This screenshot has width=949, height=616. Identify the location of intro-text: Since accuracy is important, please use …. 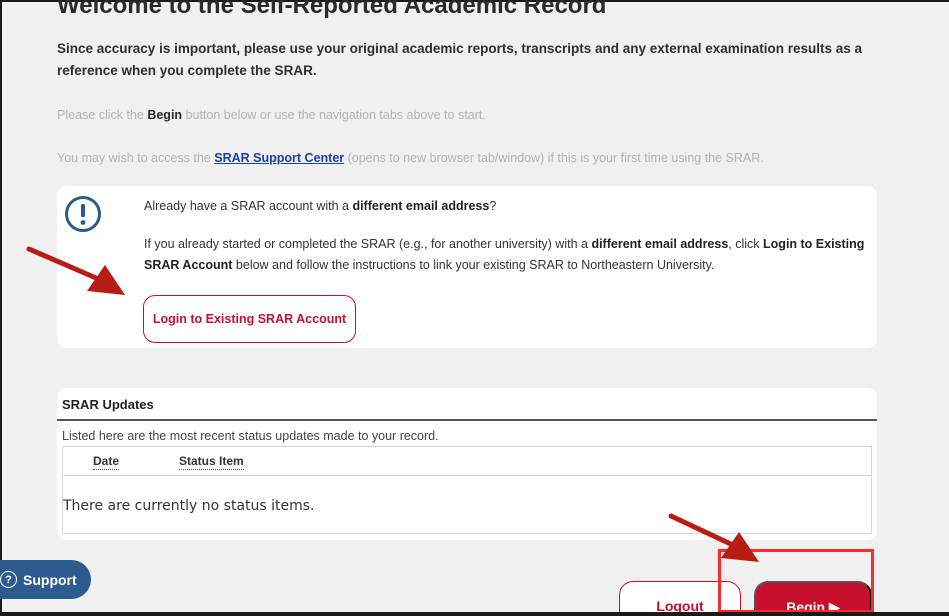
(460, 59).